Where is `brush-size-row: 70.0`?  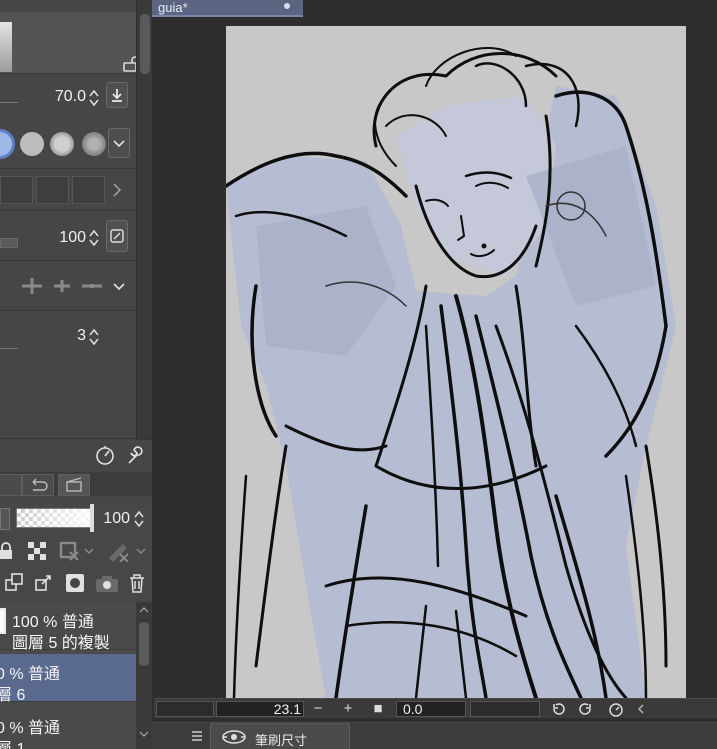 brush-size-row: 70.0 is located at coordinates (68, 97).